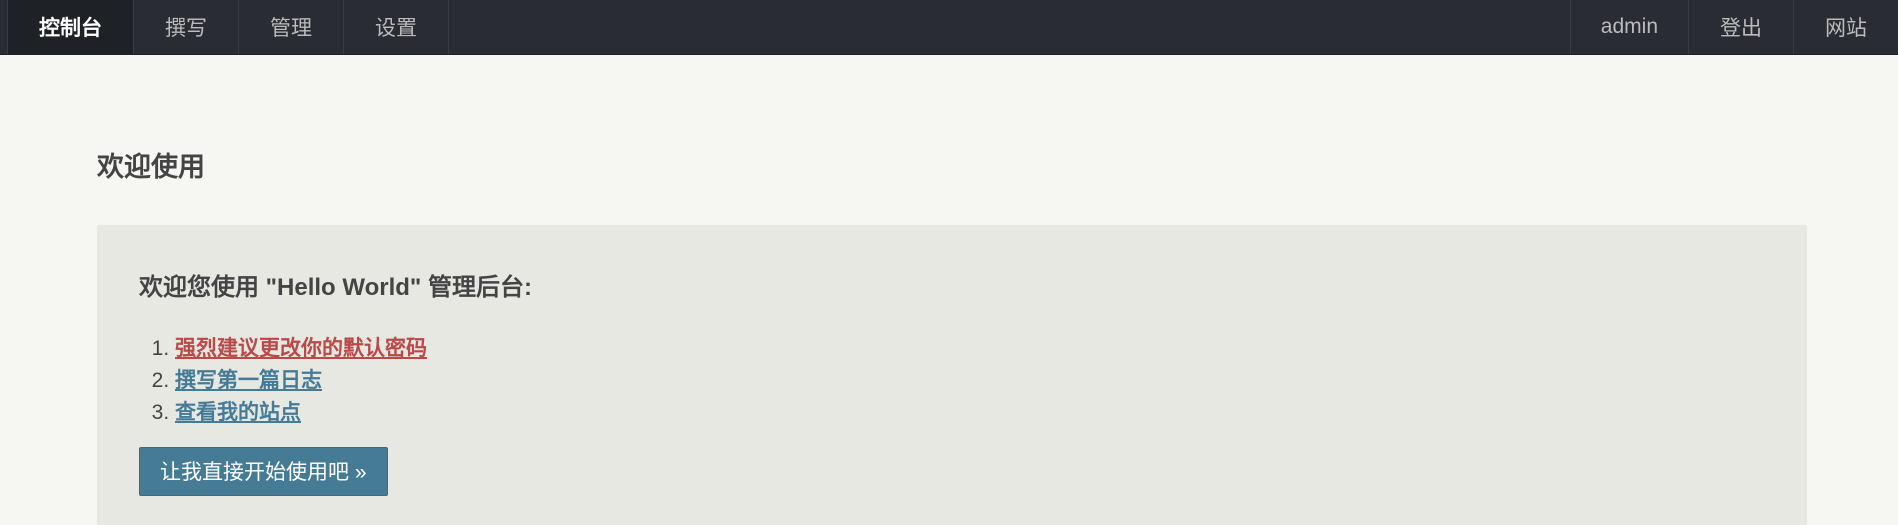 The height and width of the screenshot is (525, 1898). What do you see at coordinates (263, 471) in the screenshot?
I see `start-using-button: 让我直接开始使用吧 »` at bounding box center [263, 471].